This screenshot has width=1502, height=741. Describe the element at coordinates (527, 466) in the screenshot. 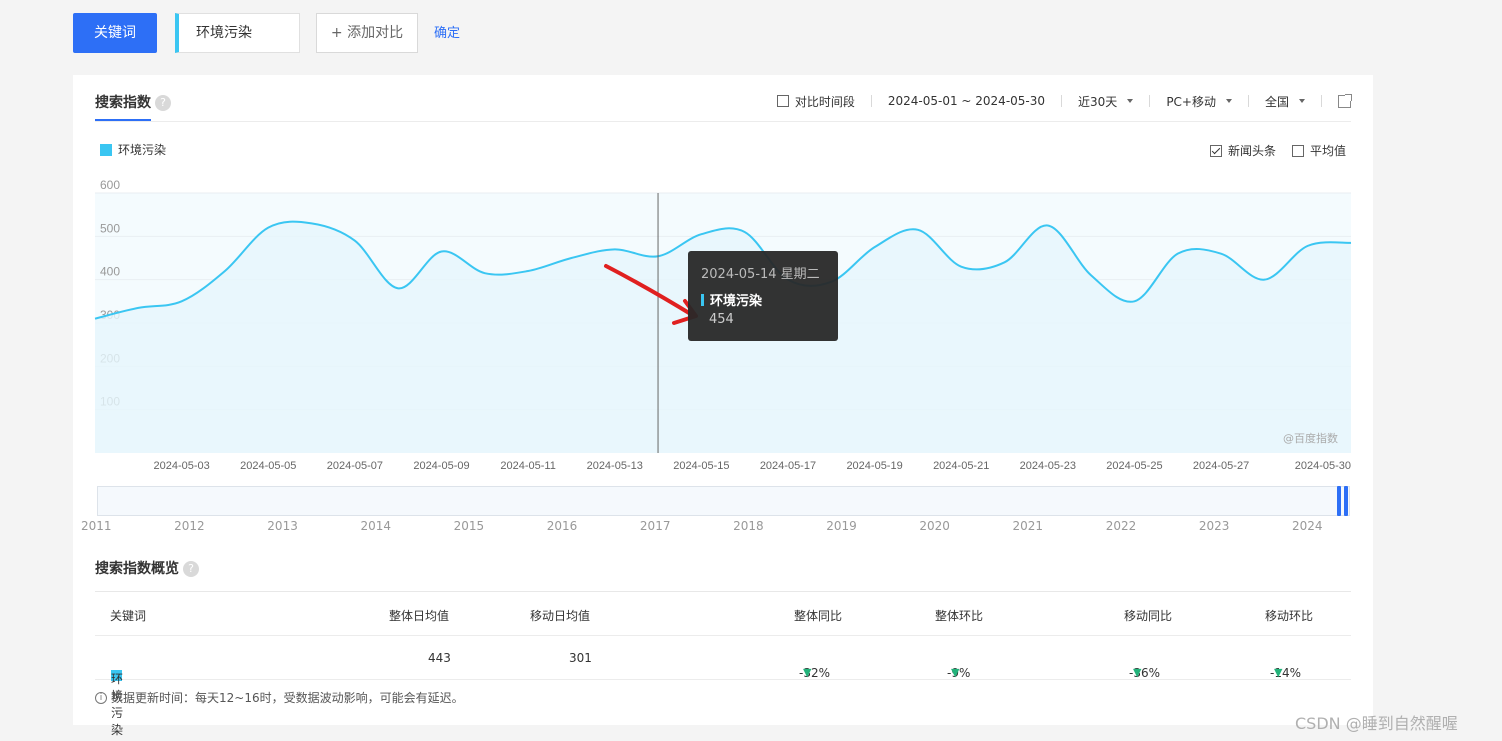

I see `x-tick-label: 2024-05-11` at that location.